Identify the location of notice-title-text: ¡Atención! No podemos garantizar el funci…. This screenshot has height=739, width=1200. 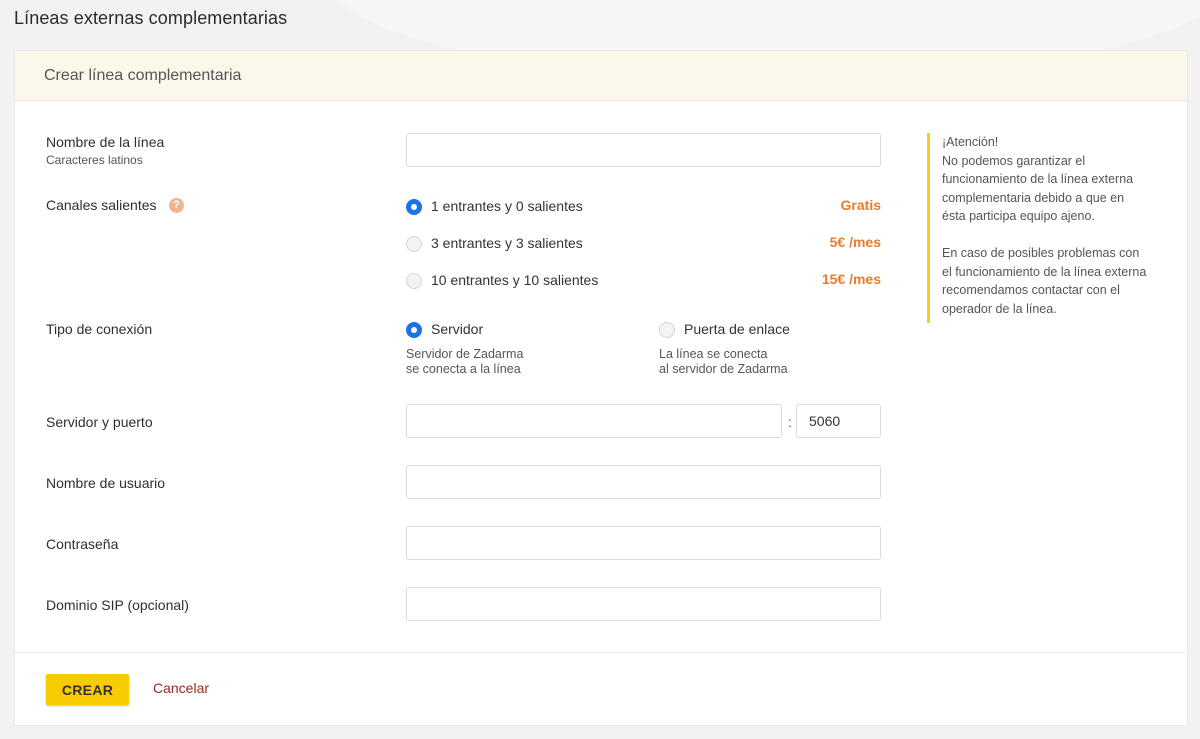
(1044, 179).